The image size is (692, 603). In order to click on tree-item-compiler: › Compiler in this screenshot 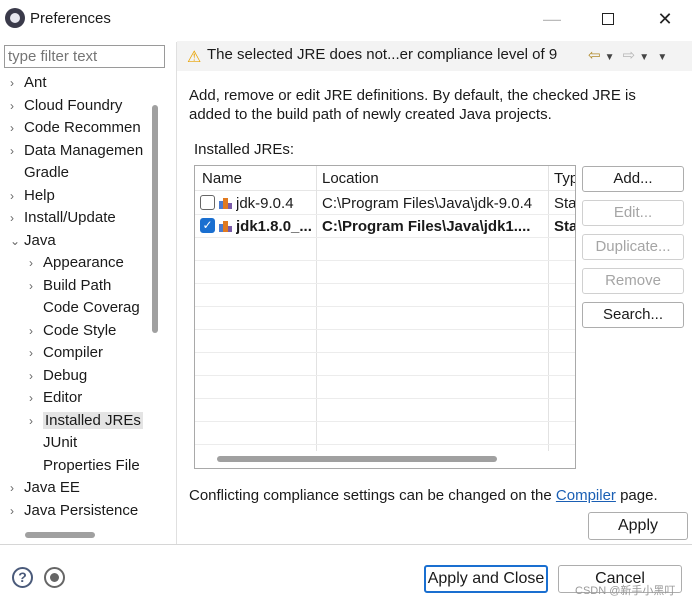, I will do `click(66, 353)`.